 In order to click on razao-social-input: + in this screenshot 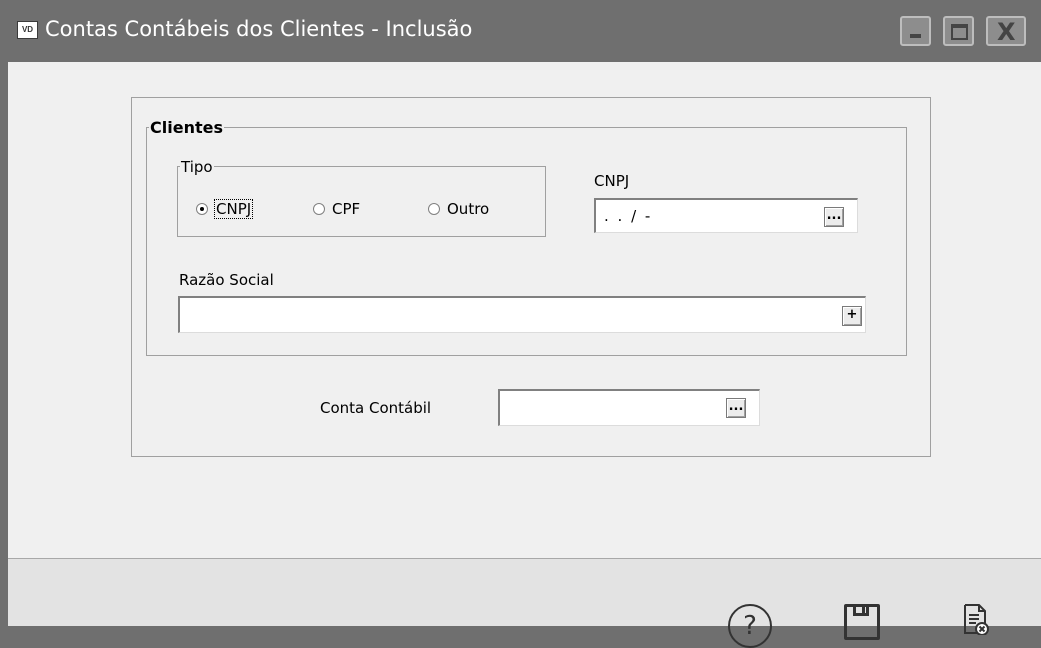, I will do `click(522, 314)`.